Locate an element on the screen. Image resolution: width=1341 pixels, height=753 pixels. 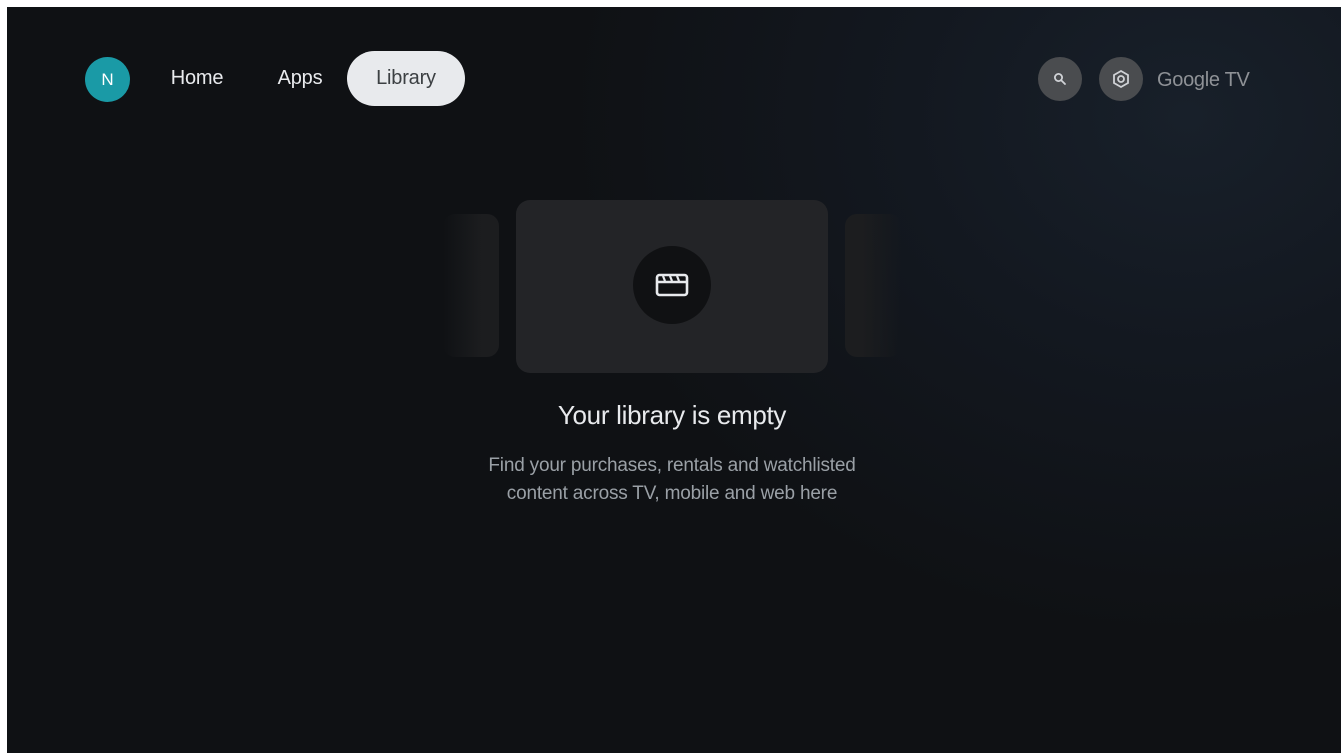
empty-library-card is located at coordinates (672, 286).